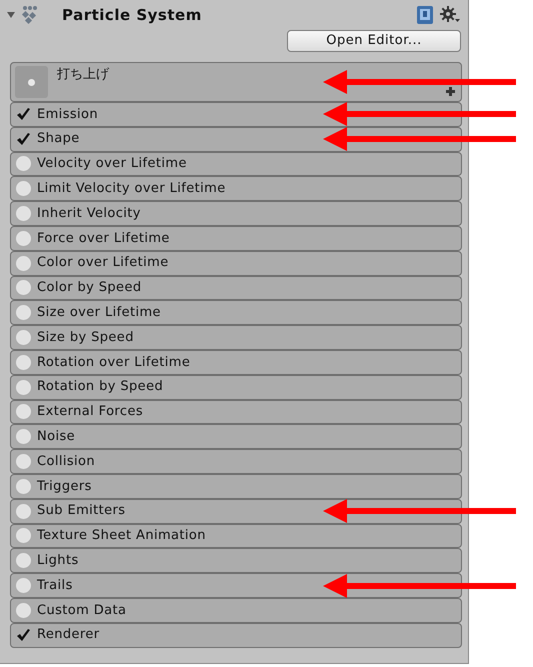  Describe the element at coordinates (66, 461) in the screenshot. I see `module-name: Collision` at that location.